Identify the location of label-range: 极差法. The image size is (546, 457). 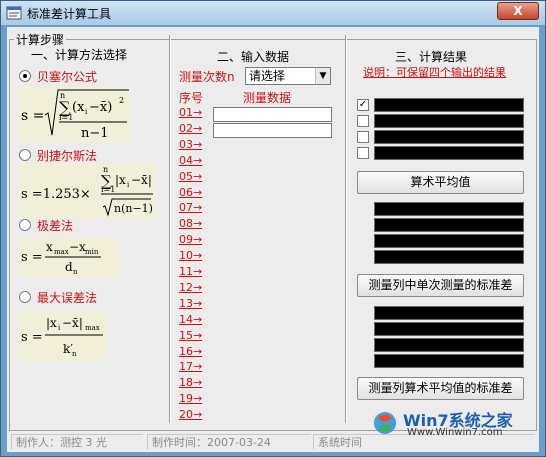
(55, 226).